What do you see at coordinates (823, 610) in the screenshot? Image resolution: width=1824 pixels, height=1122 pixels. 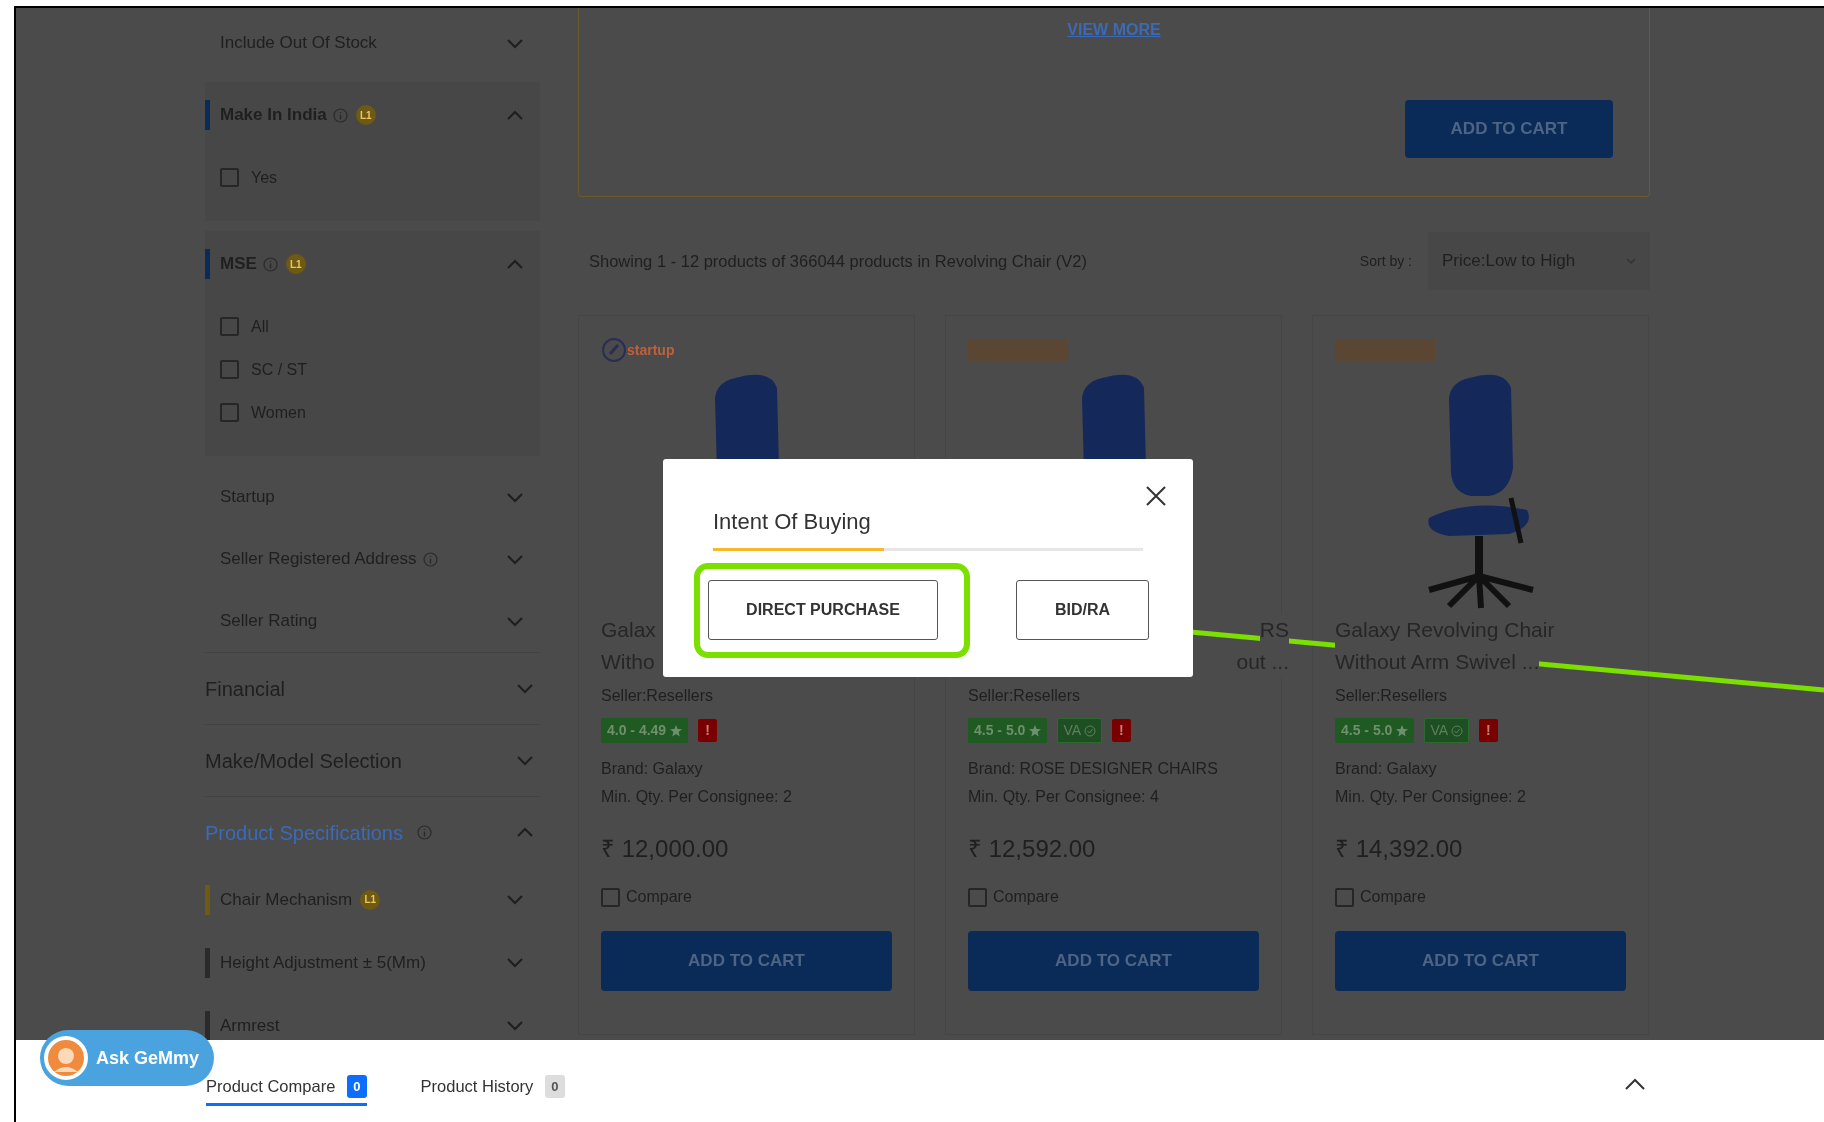 I see `intent-button: DIRECT PURCHASE` at bounding box center [823, 610].